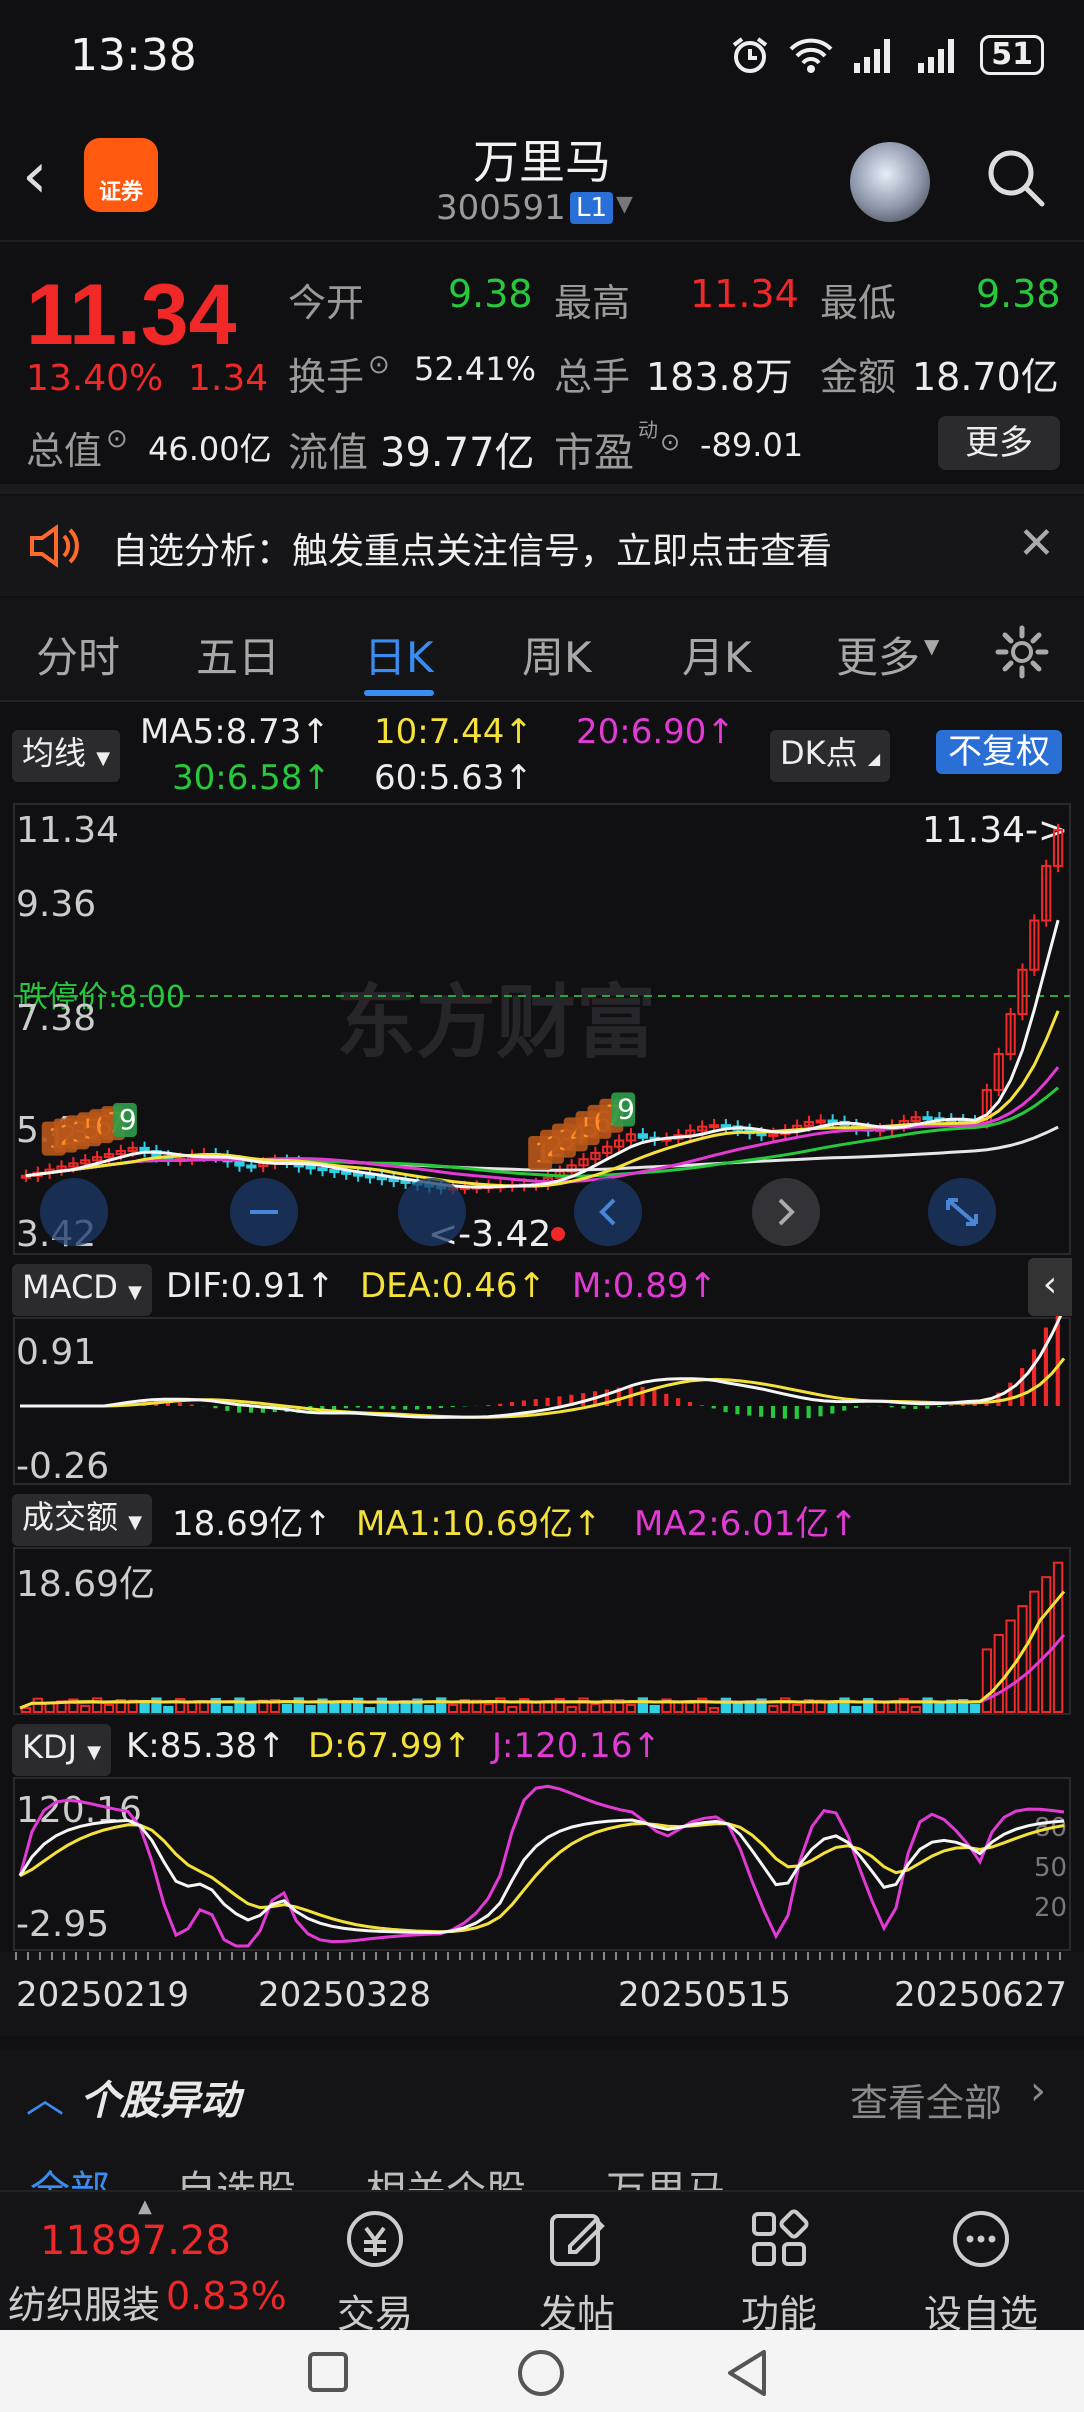  I want to click on top-nav: ‹ 证券 万里马 300591 L1 ▼, so click(542, 176).